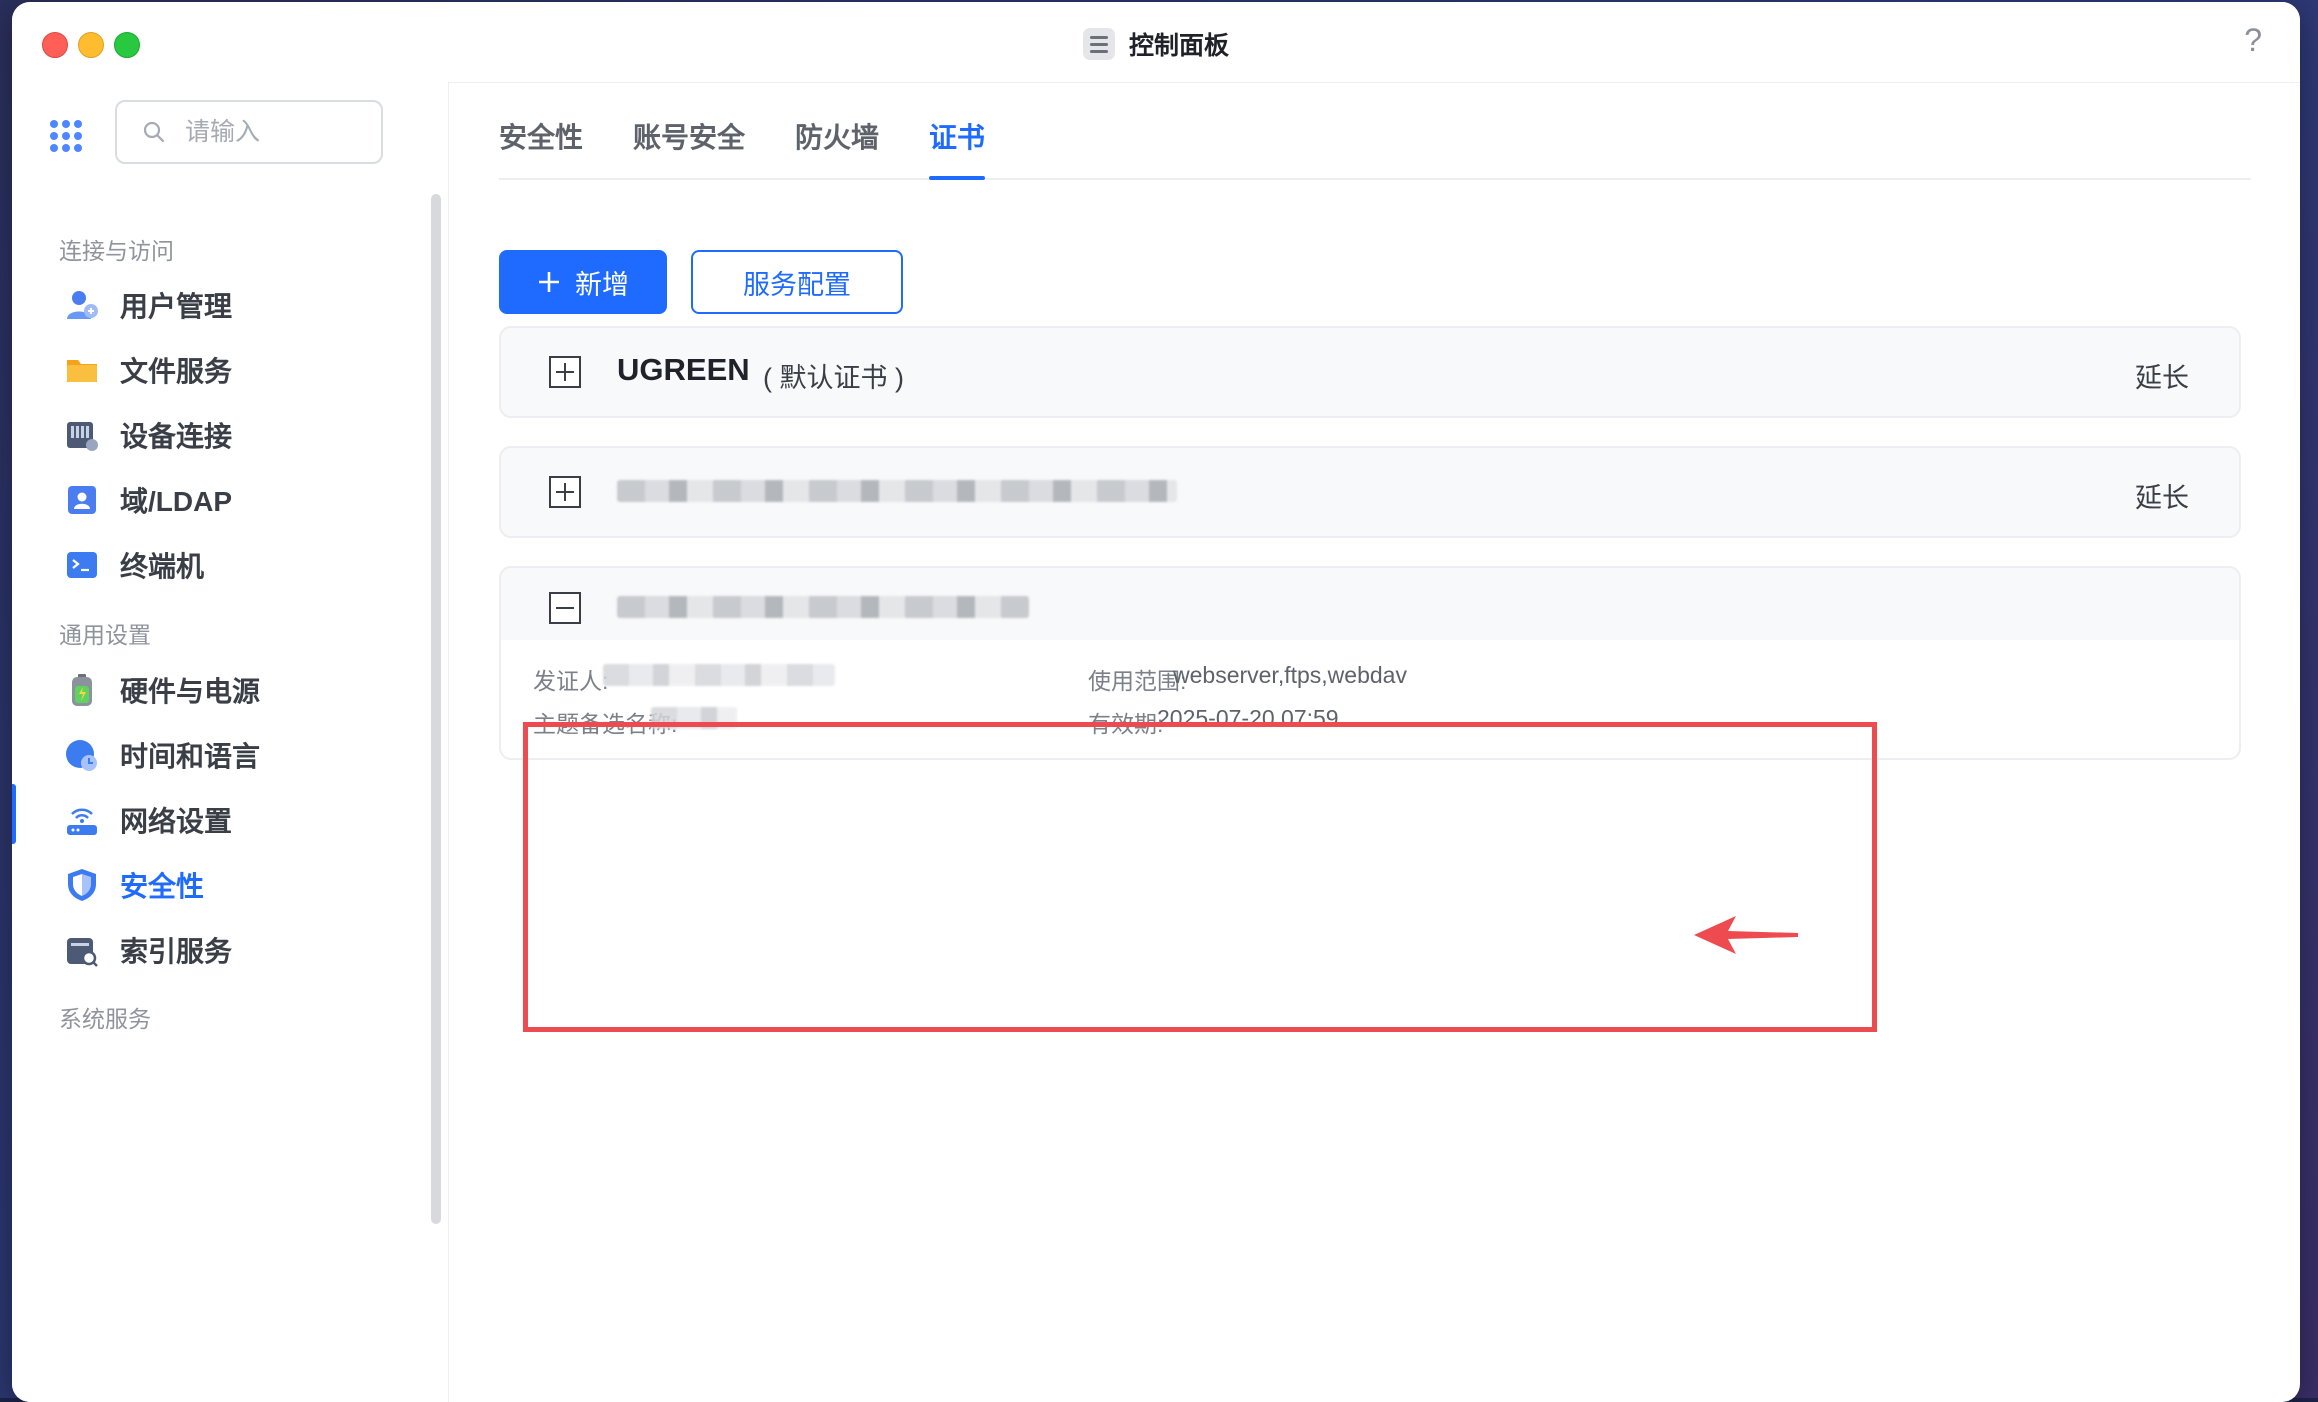 Image resolution: width=2318 pixels, height=1402 pixels. What do you see at coordinates (190, 756) in the screenshot?
I see `sidebar-item-label: 时间和语言` at bounding box center [190, 756].